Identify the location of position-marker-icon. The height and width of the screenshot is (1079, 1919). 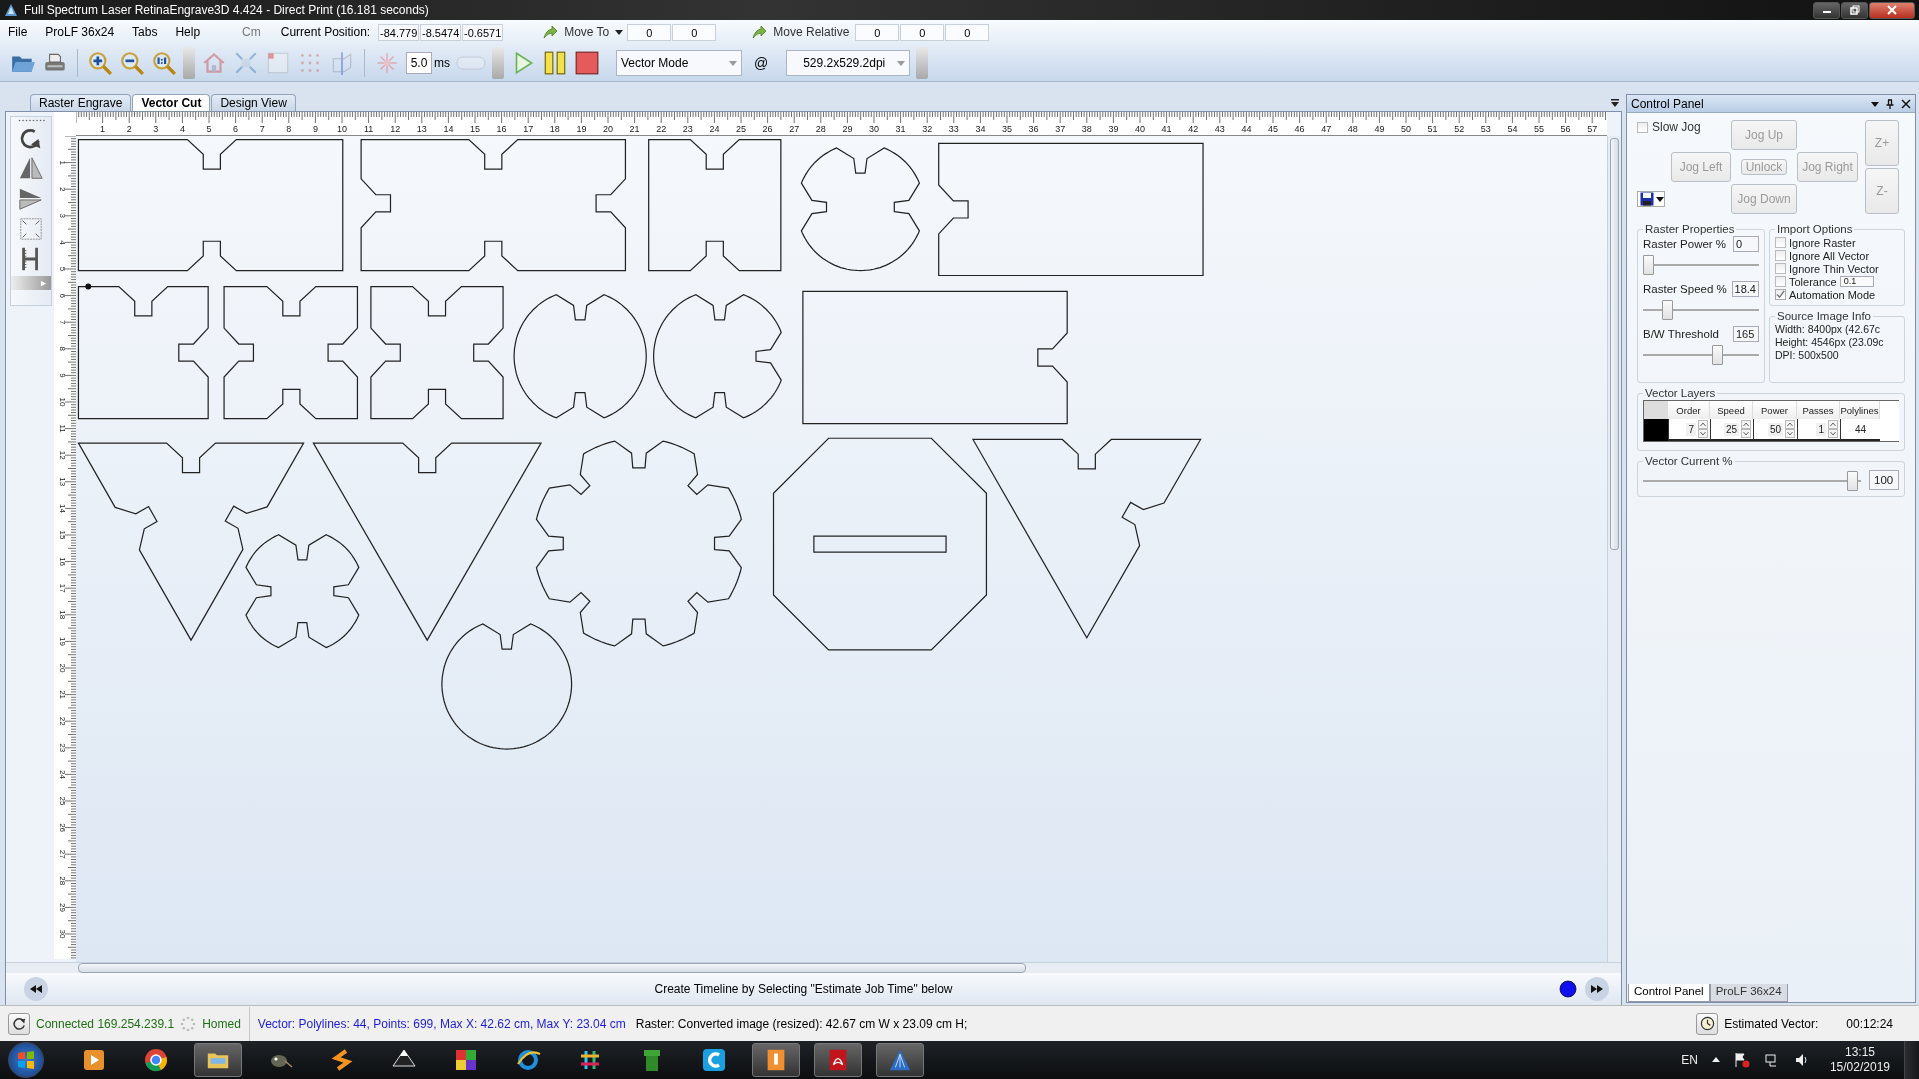
(1568, 989).